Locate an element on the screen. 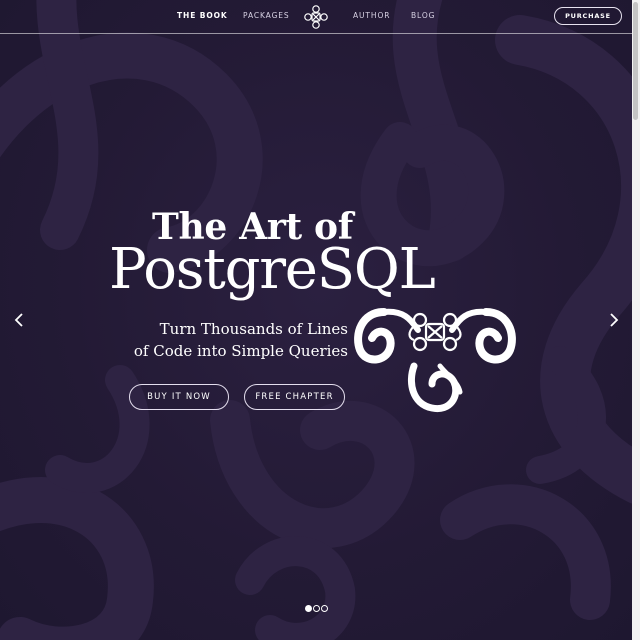 The width and height of the screenshot is (640, 640). hero-subtitle-line-1: Turn Thousands of Lines is located at coordinates (253, 329).